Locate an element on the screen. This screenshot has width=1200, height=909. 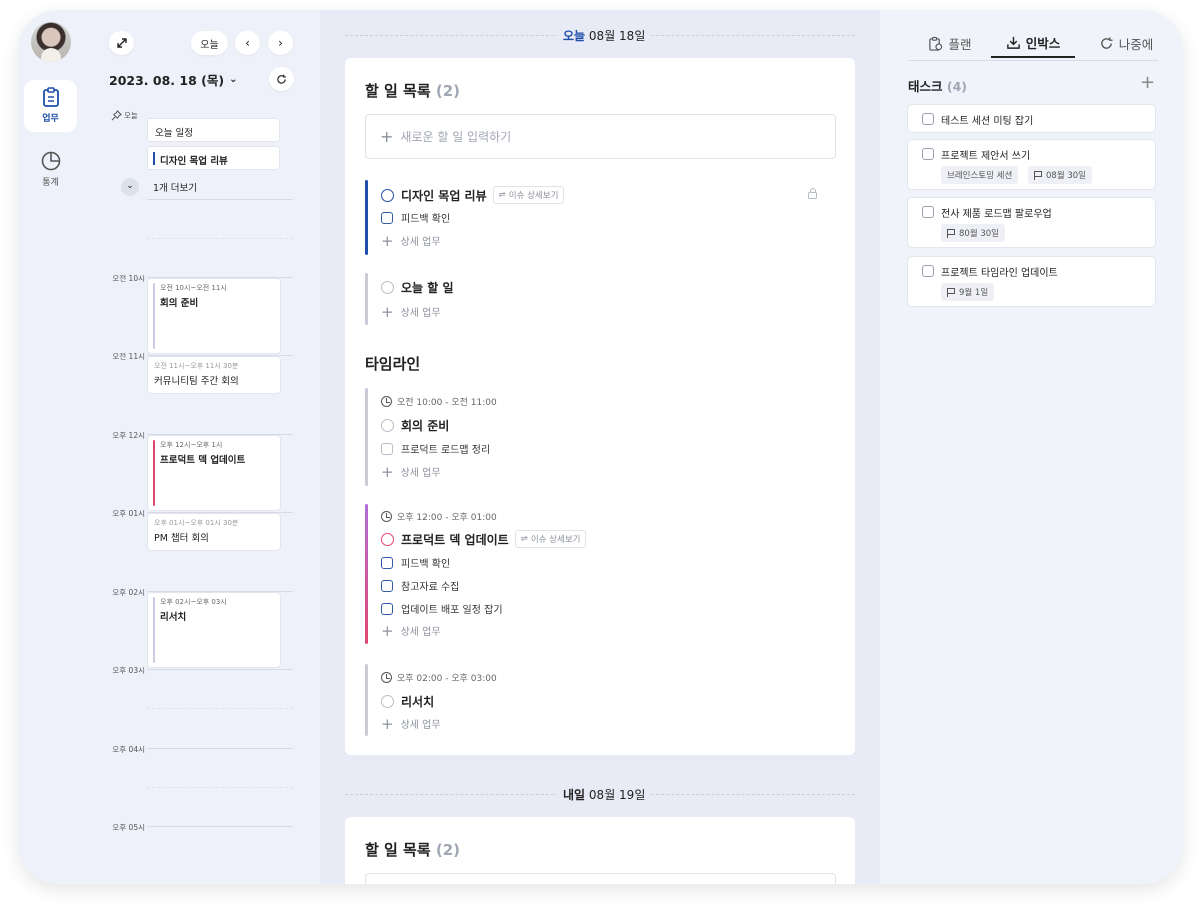
timeline-time-row: 오후 12:00 - 오후 01:00 is located at coordinates (439, 516).